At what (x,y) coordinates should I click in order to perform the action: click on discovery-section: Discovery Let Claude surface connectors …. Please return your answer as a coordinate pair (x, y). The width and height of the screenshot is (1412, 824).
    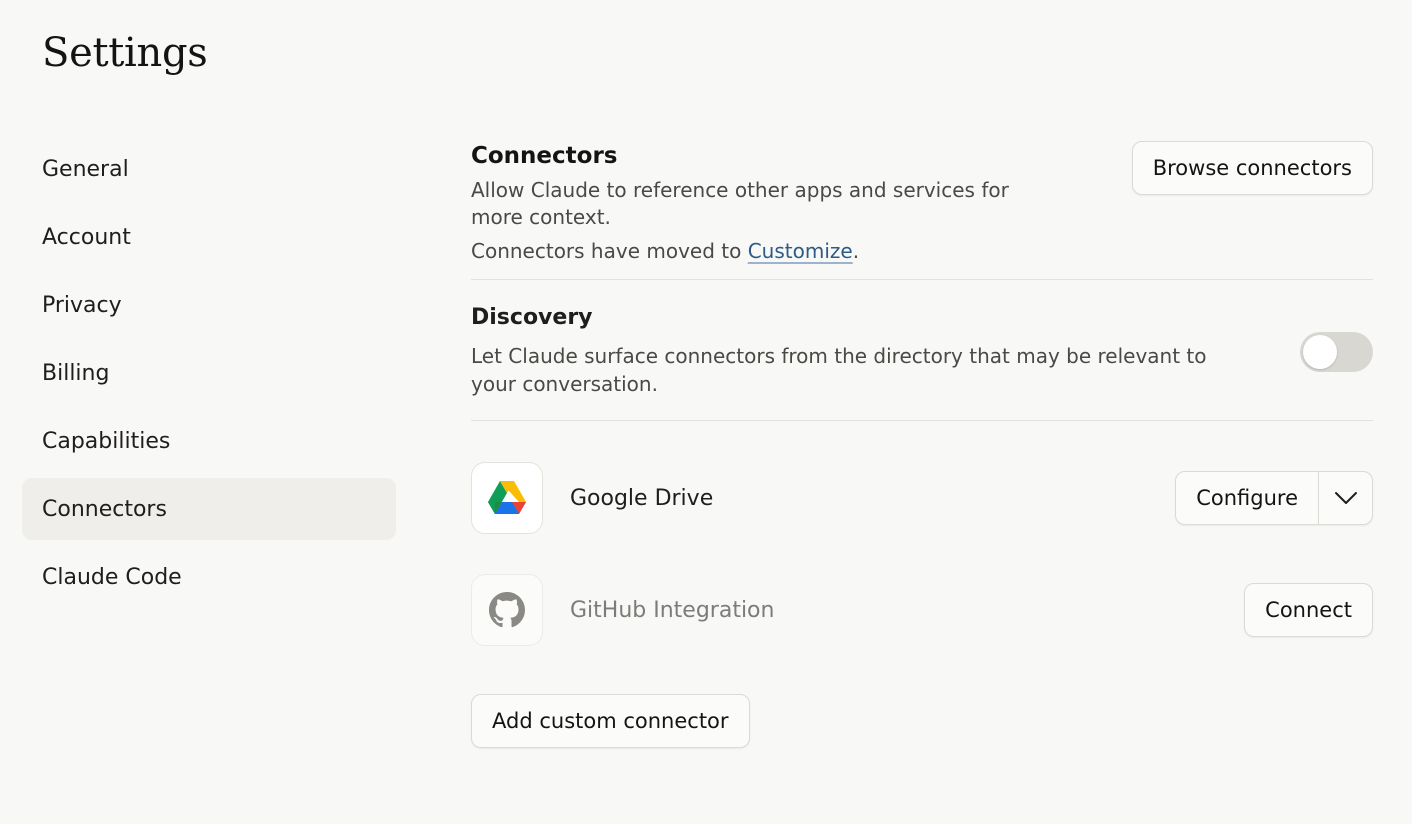
    Looking at the image, I should click on (922, 350).